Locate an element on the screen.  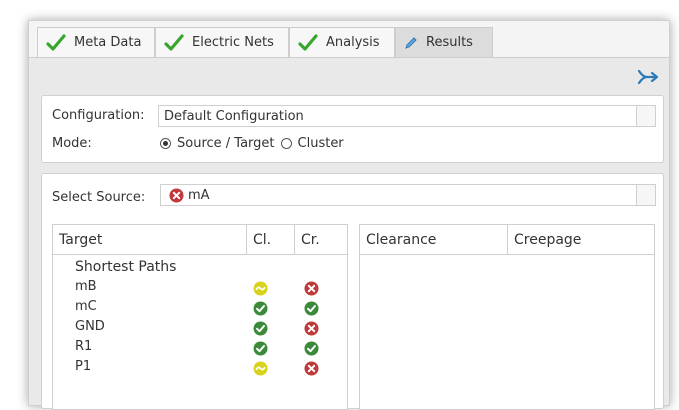
source-value: mA is located at coordinates (199, 195).